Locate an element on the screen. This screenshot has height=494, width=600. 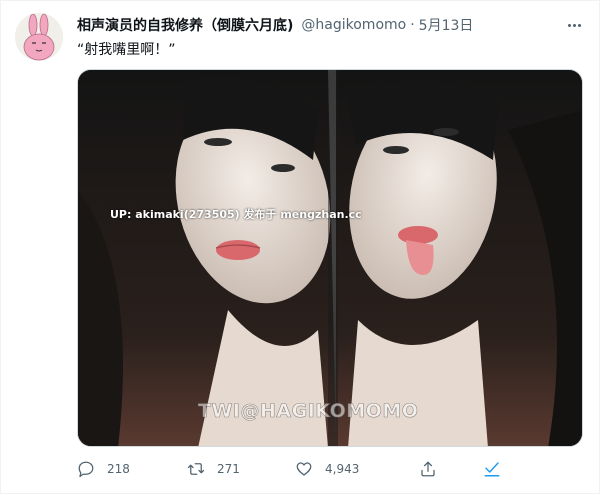
checkmark-icon is located at coordinates (492, 469).